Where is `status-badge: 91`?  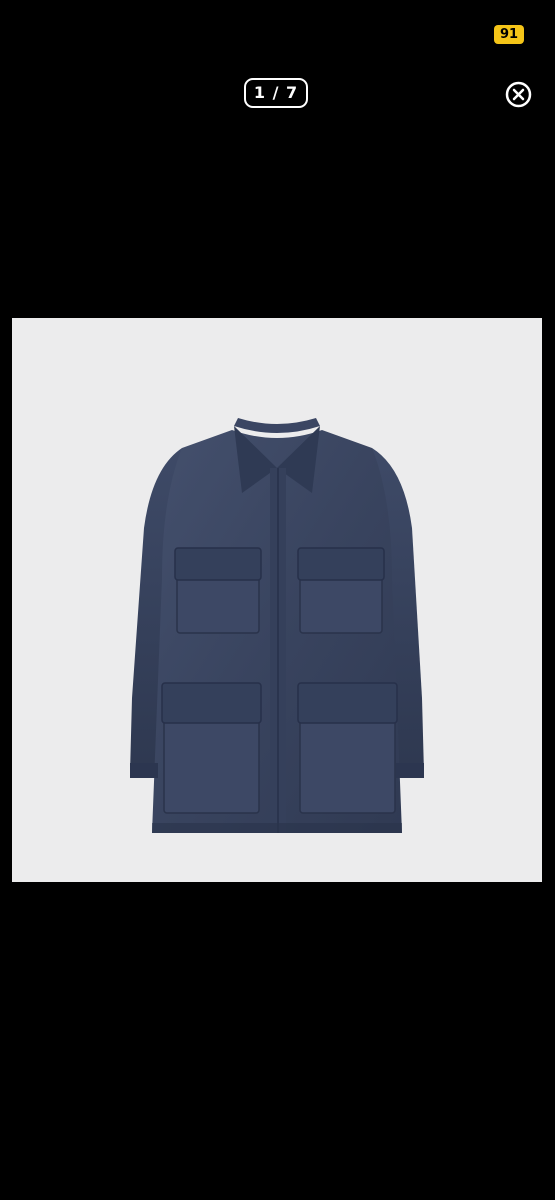
status-badge: 91 is located at coordinates (509, 34).